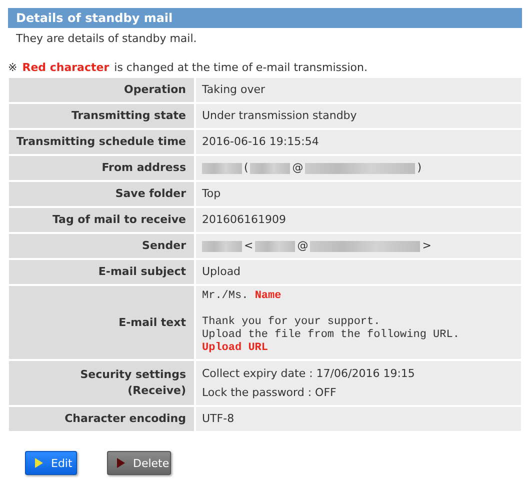  I want to click on address-symbol: ), so click(419, 168).